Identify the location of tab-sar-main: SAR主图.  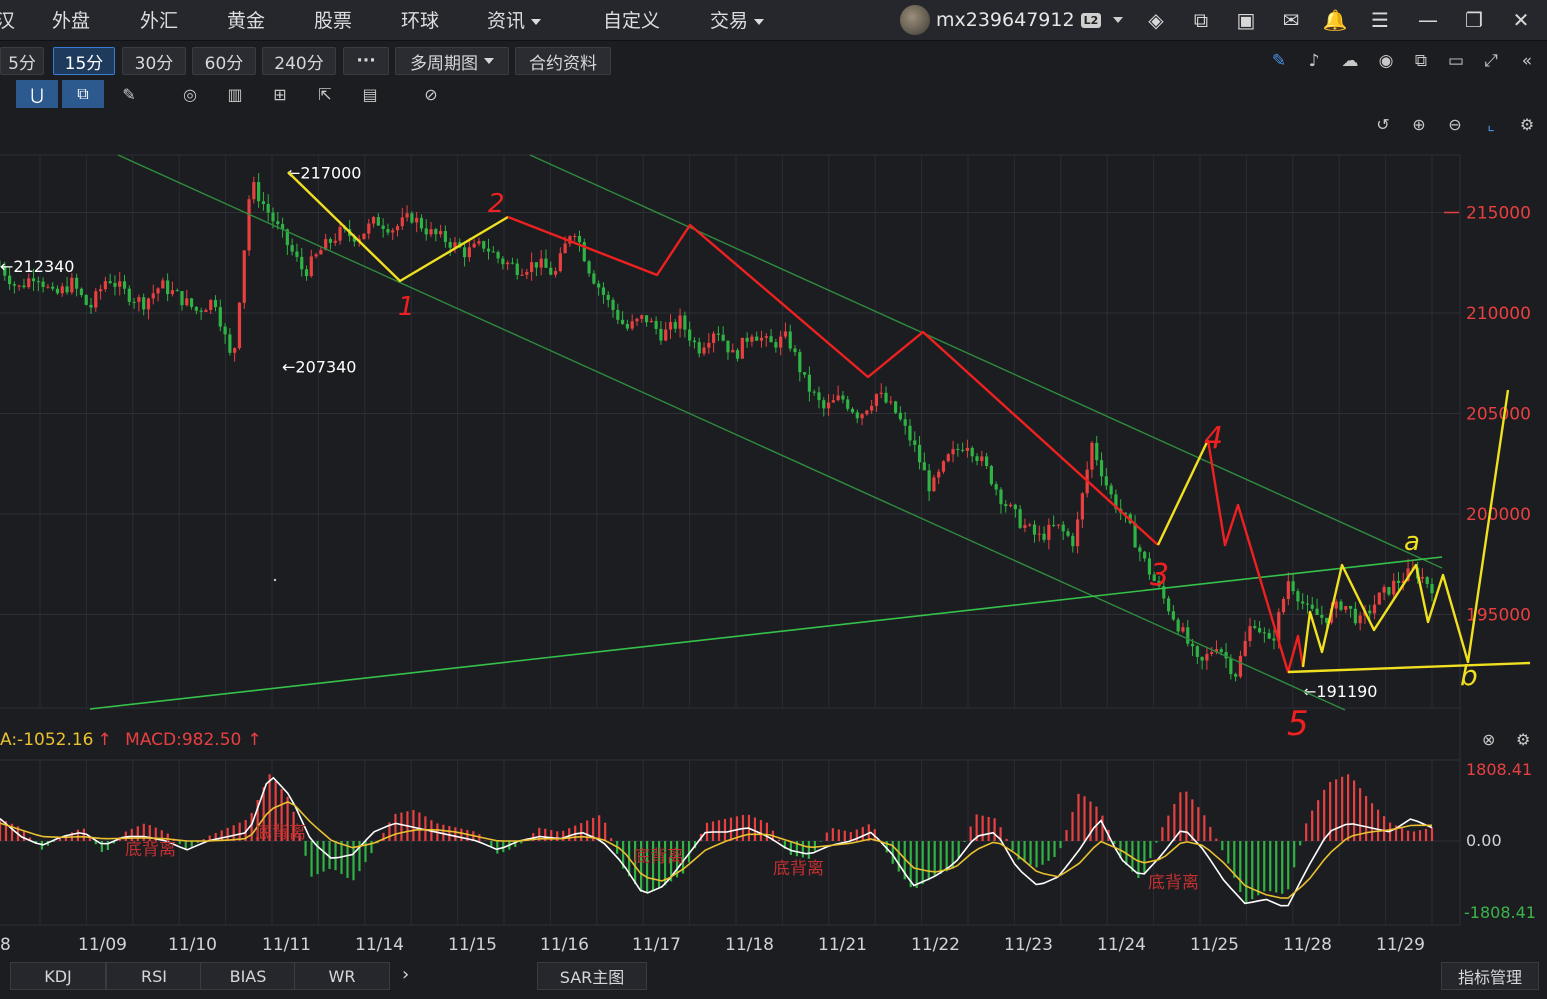
(592, 976).